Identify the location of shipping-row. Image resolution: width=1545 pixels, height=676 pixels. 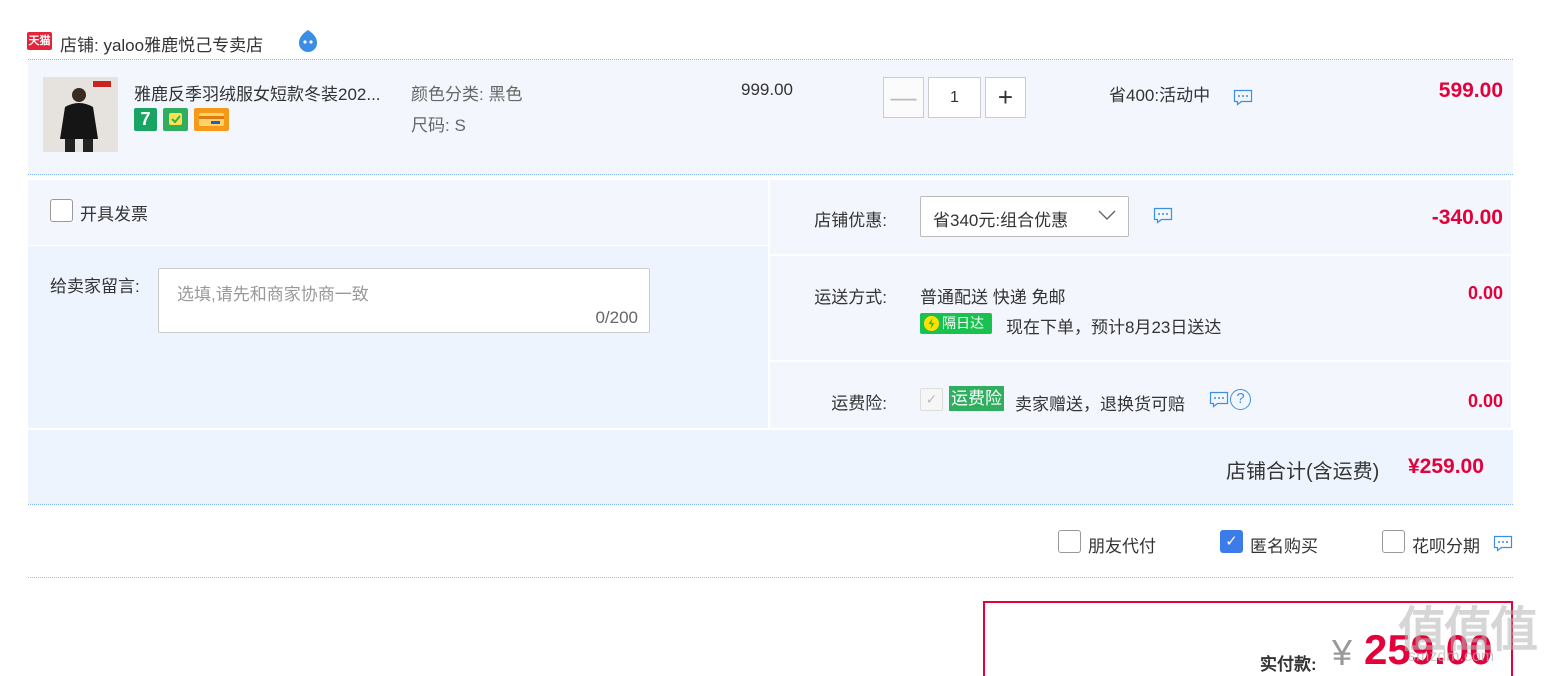
(1140, 308).